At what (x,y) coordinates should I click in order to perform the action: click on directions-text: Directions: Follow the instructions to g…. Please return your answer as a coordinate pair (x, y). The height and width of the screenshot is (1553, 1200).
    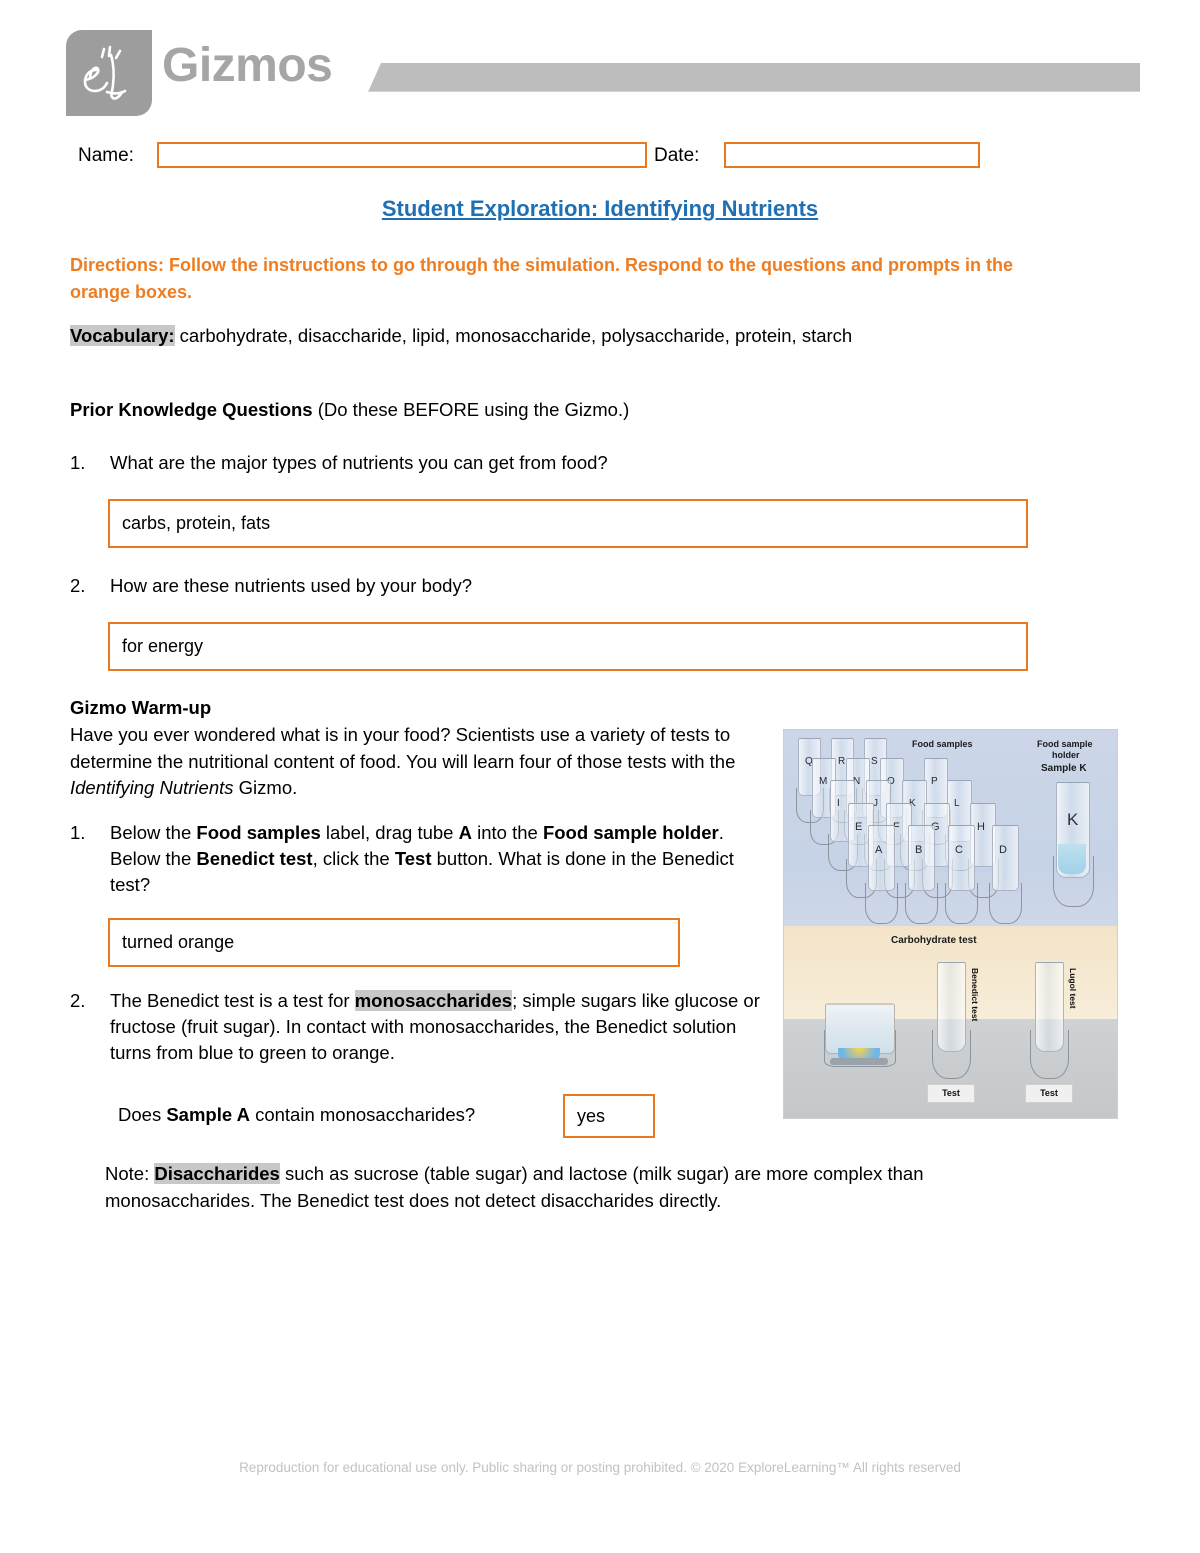
    Looking at the image, I should click on (541, 278).